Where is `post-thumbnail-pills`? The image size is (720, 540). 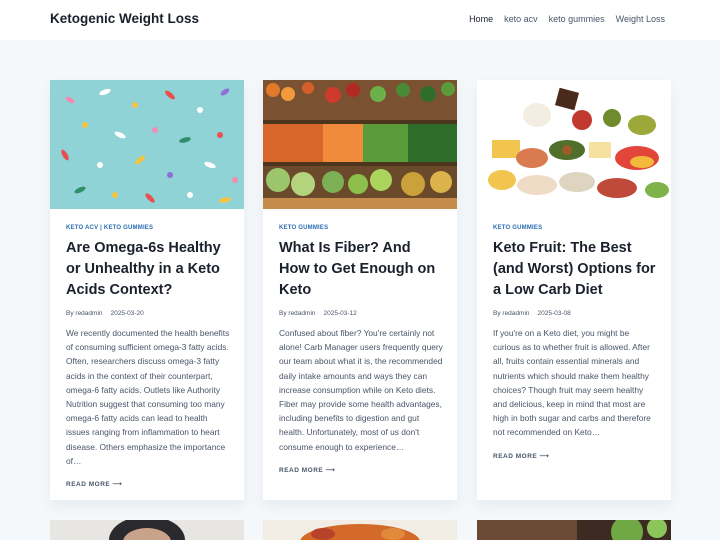 post-thumbnail-pills is located at coordinates (147, 144).